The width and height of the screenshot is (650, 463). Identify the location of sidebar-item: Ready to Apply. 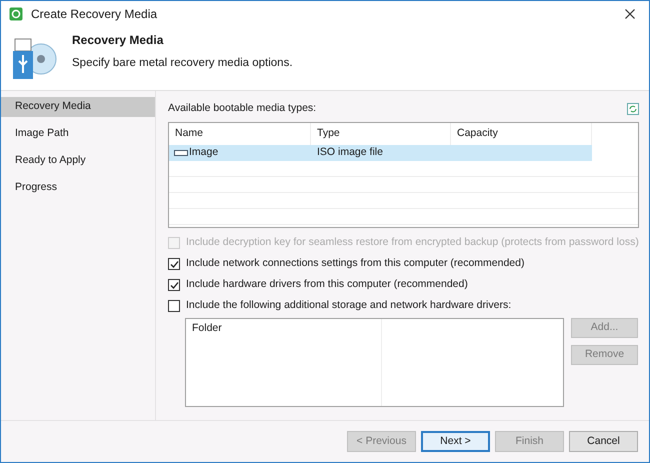
(78, 161).